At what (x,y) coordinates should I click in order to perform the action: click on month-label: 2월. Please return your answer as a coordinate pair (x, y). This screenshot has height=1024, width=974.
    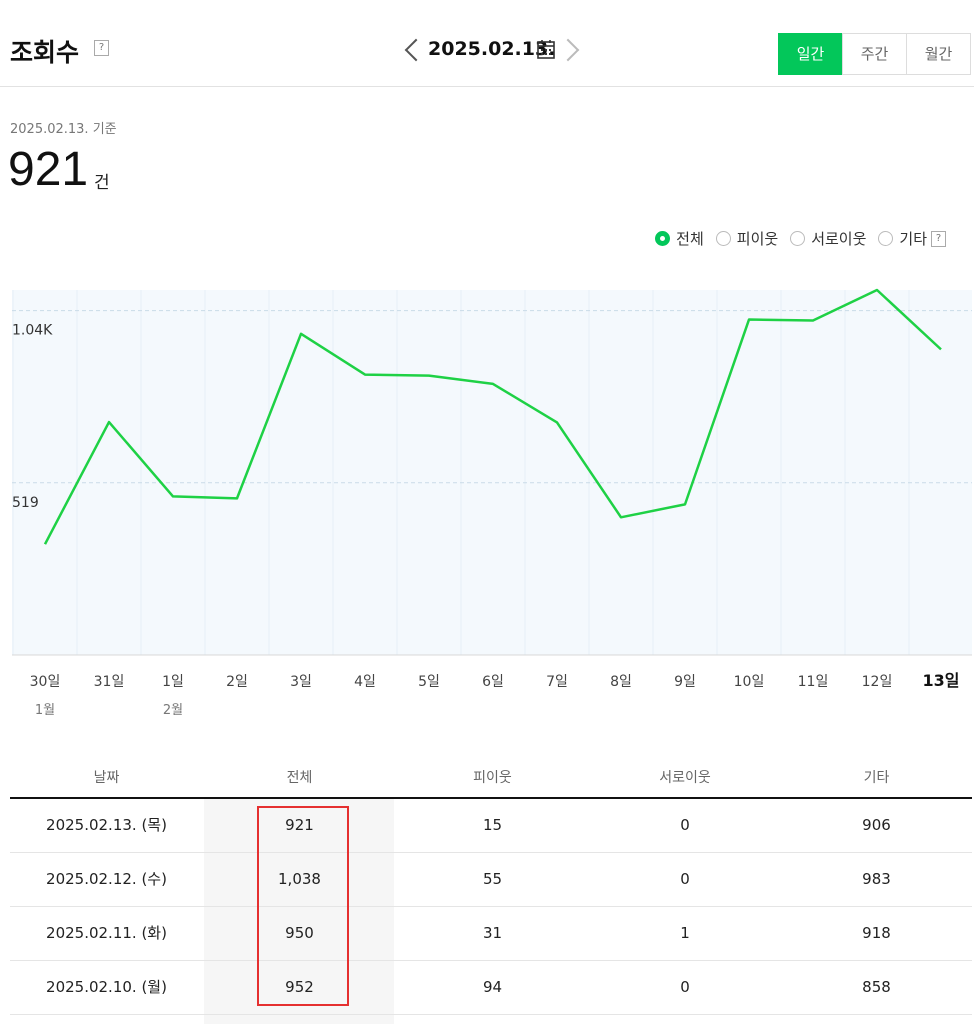
    Looking at the image, I should click on (173, 710).